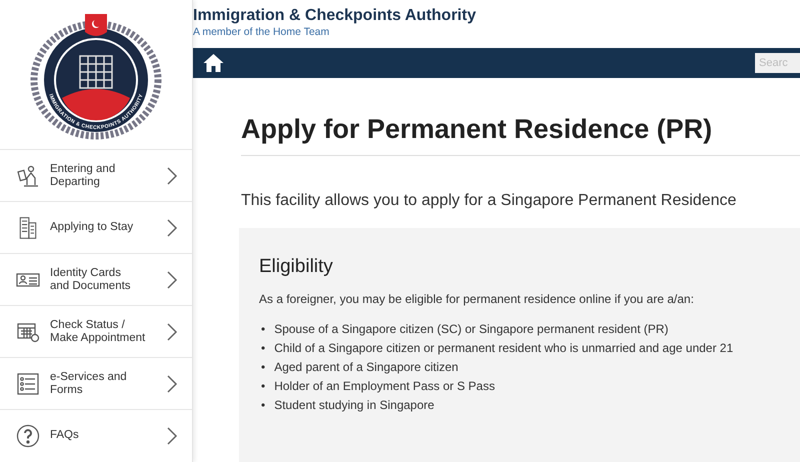 The height and width of the screenshot is (462, 800). What do you see at coordinates (65, 435) in the screenshot?
I see `sidebar-item-label: FAQs` at bounding box center [65, 435].